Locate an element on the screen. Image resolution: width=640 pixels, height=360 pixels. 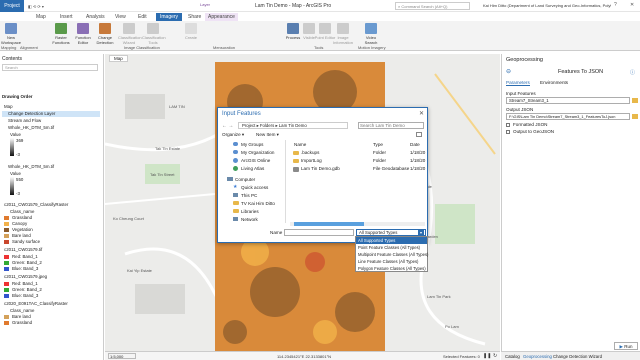
tab-imagery: Imagery is located at coordinates (169, 17).